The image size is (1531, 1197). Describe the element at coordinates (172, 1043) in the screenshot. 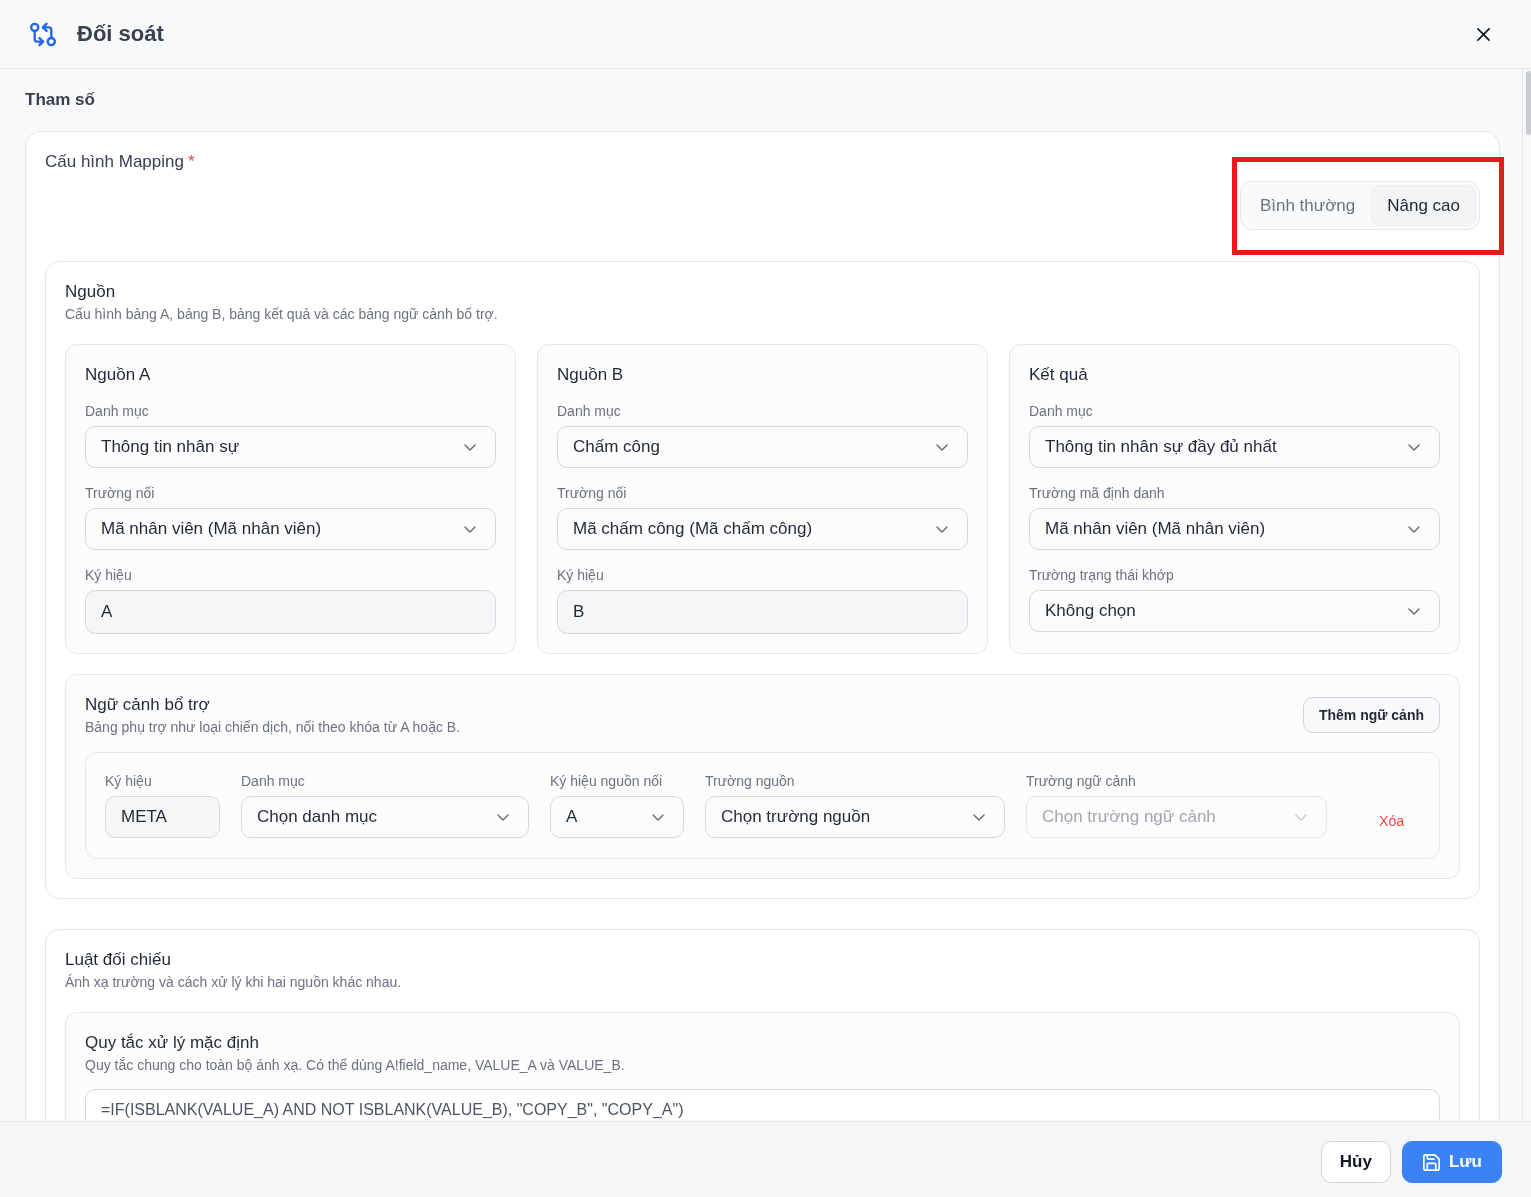

I see `card-title: Quy tắc xử lý mặc định` at that location.